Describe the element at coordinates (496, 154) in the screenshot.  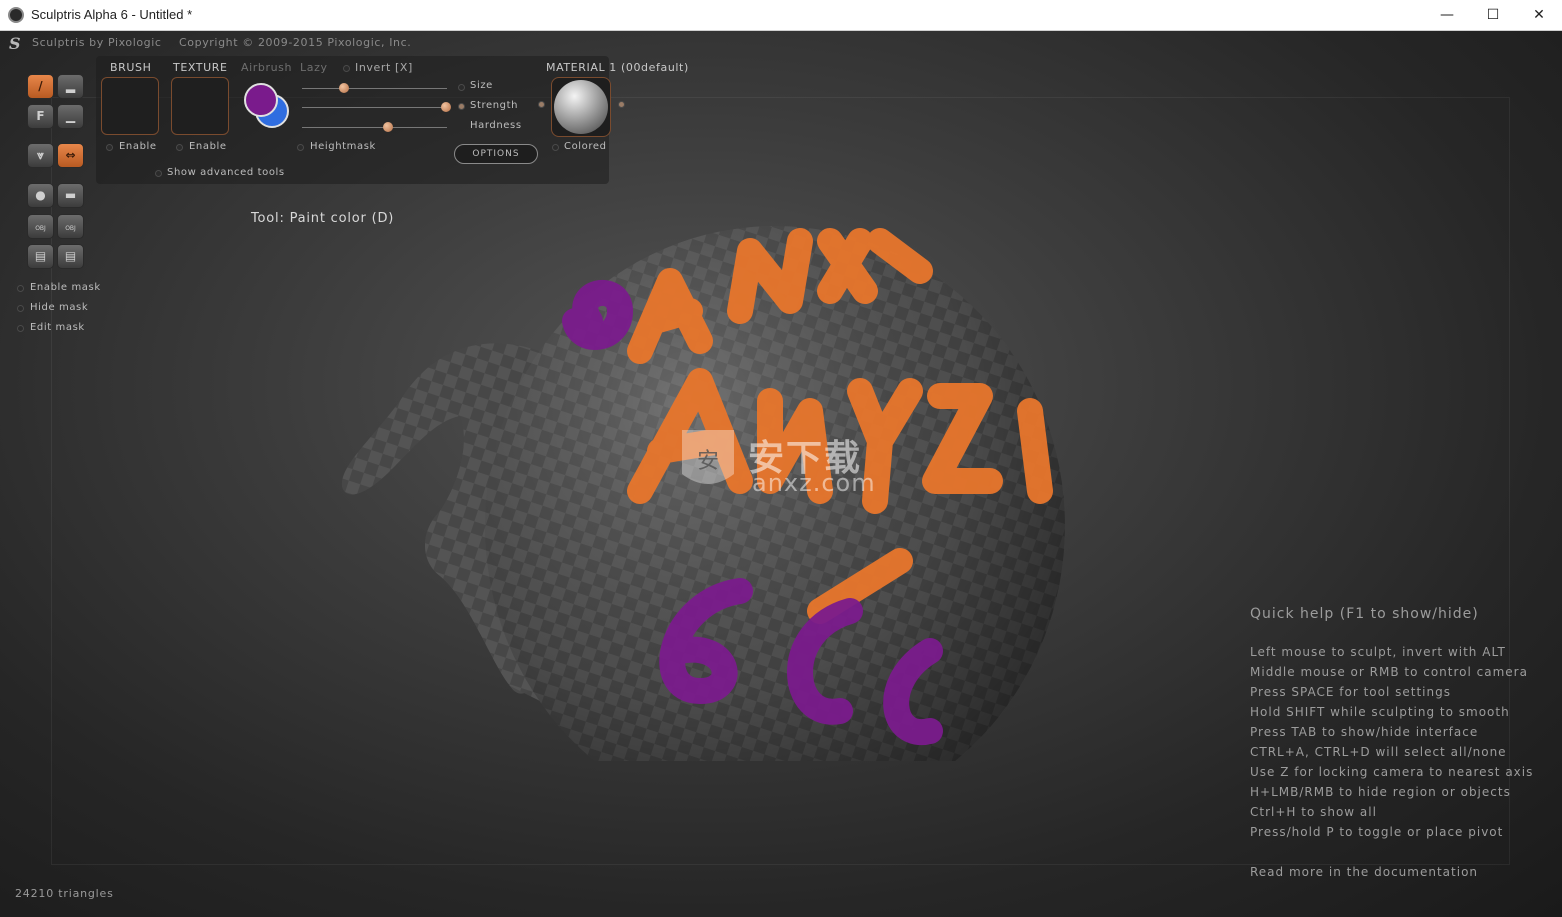
I see `options-button: OPTIONS` at that location.